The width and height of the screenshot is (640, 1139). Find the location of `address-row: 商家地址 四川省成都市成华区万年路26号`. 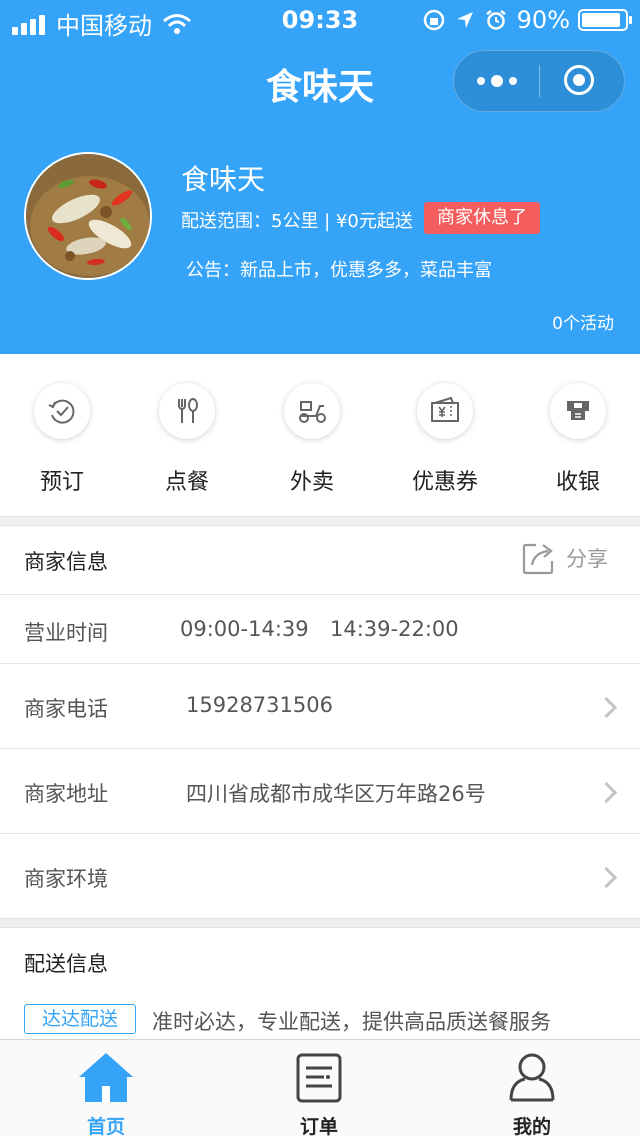

address-row: 商家地址 四川省成都市成华区万年路26号 is located at coordinates (320, 791).